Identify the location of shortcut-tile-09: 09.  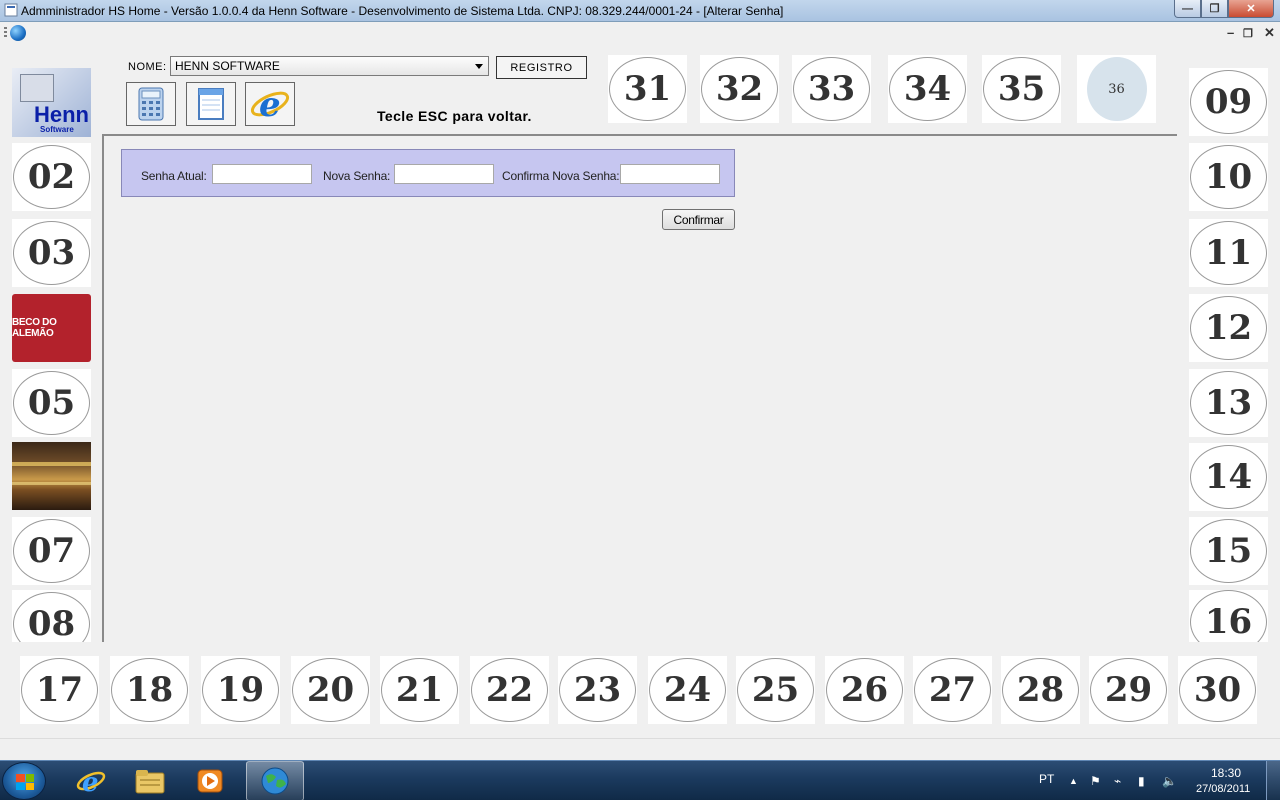
(1228, 102).